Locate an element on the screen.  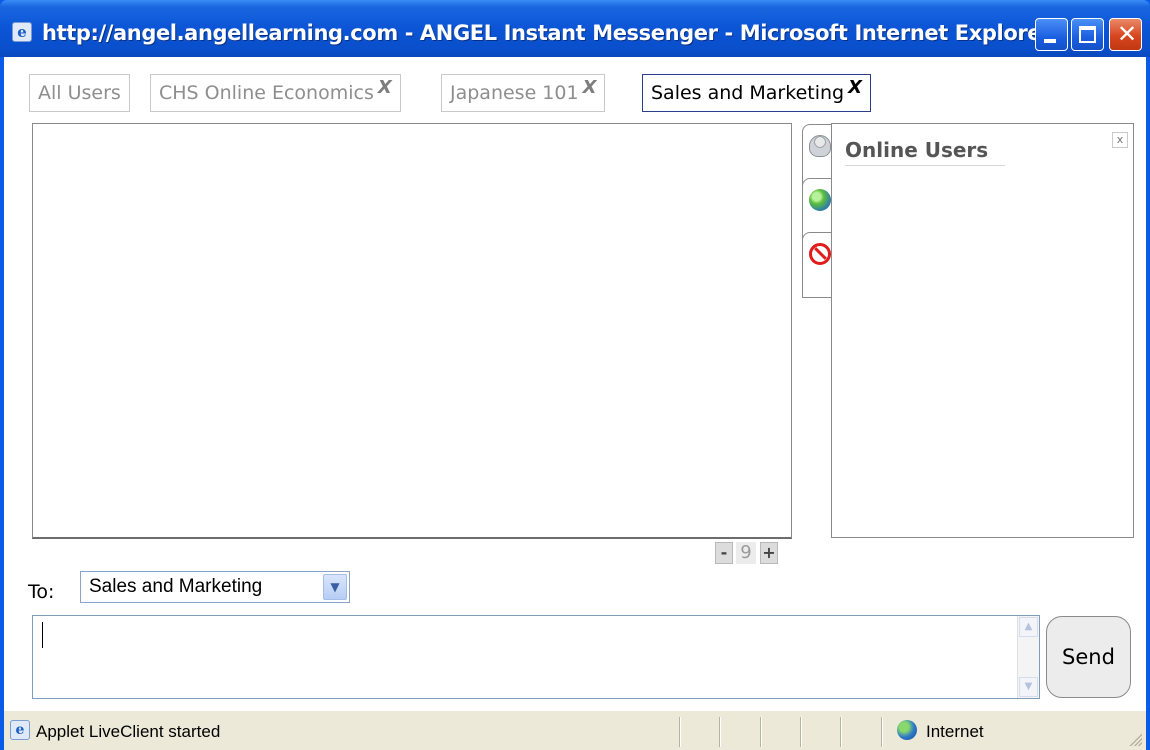
tab-all-users: All Users is located at coordinates (79, 93).